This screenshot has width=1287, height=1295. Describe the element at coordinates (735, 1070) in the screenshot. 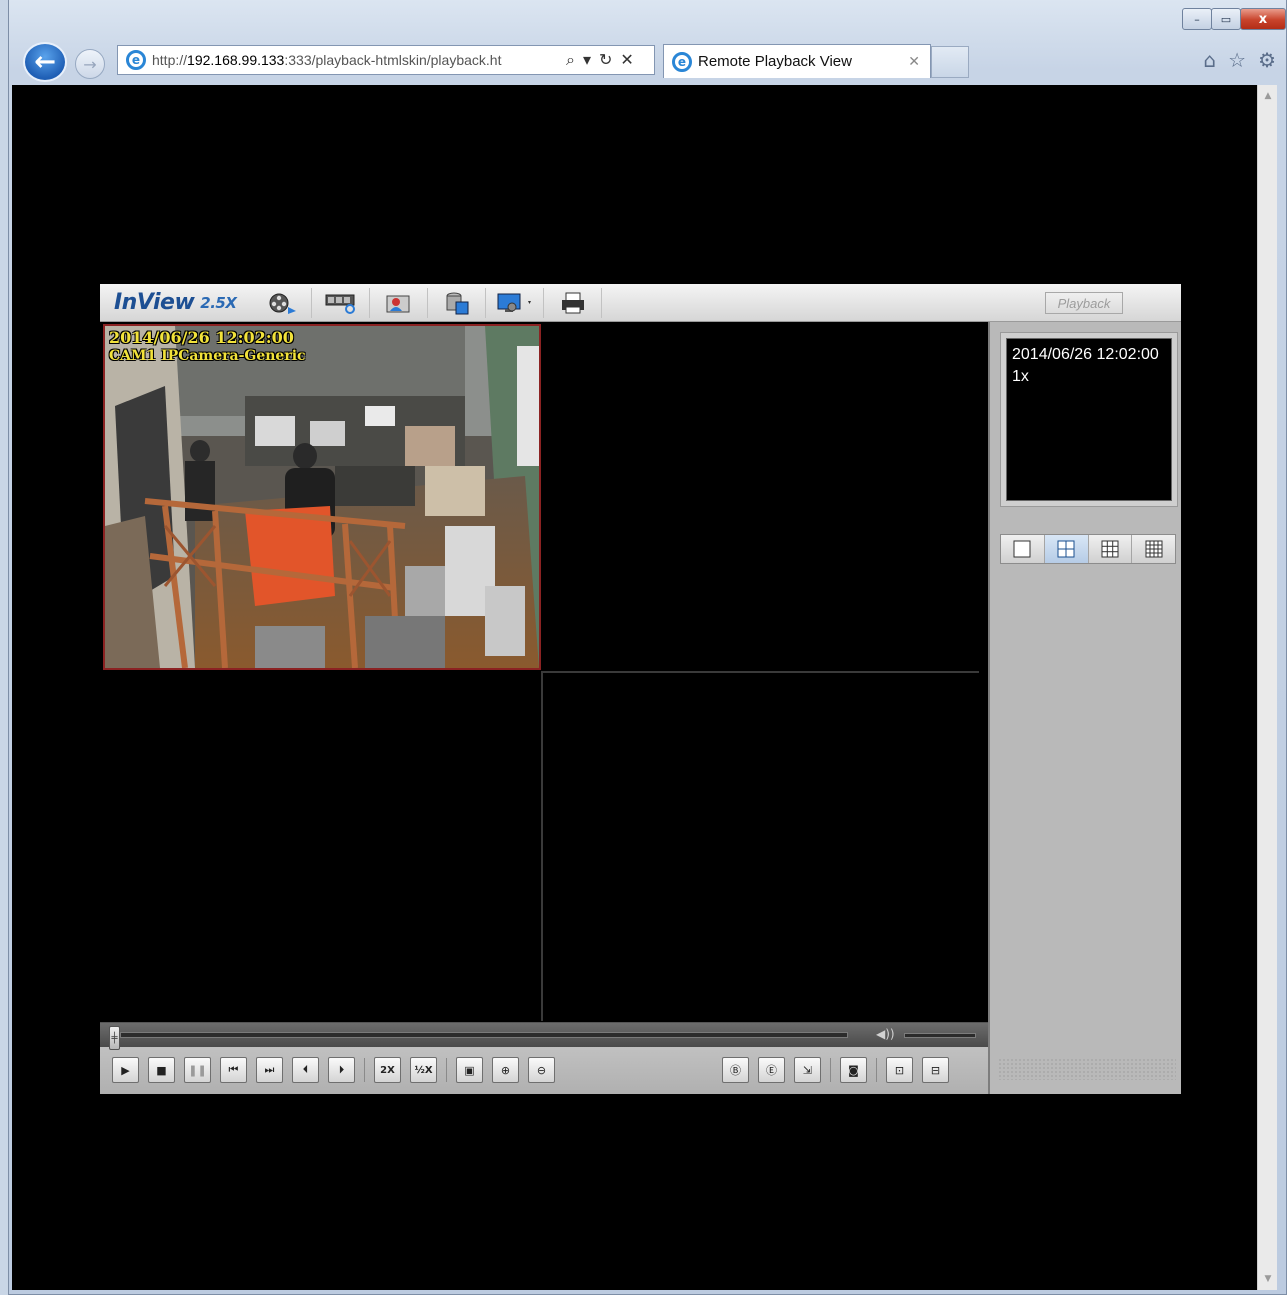

I see `mark-begin-button: Ⓑ` at that location.